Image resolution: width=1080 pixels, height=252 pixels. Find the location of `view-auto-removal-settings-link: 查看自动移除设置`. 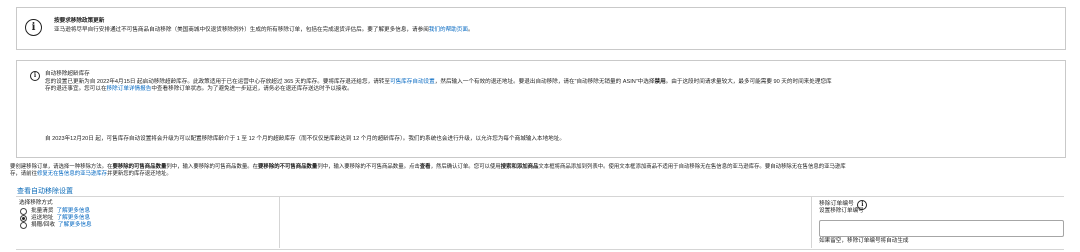

view-auto-removal-settings-link: 查看自动移除设置 is located at coordinates (45, 191).